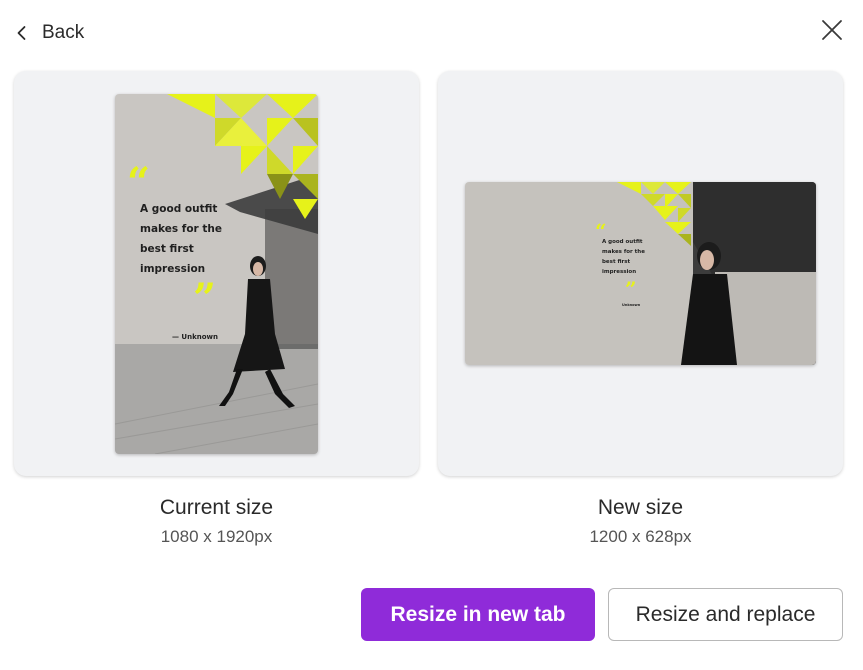 This screenshot has width=863, height=670. Describe the element at coordinates (640, 536) in the screenshot. I see `new-size-dimensions: 1200 x 628px` at that location.